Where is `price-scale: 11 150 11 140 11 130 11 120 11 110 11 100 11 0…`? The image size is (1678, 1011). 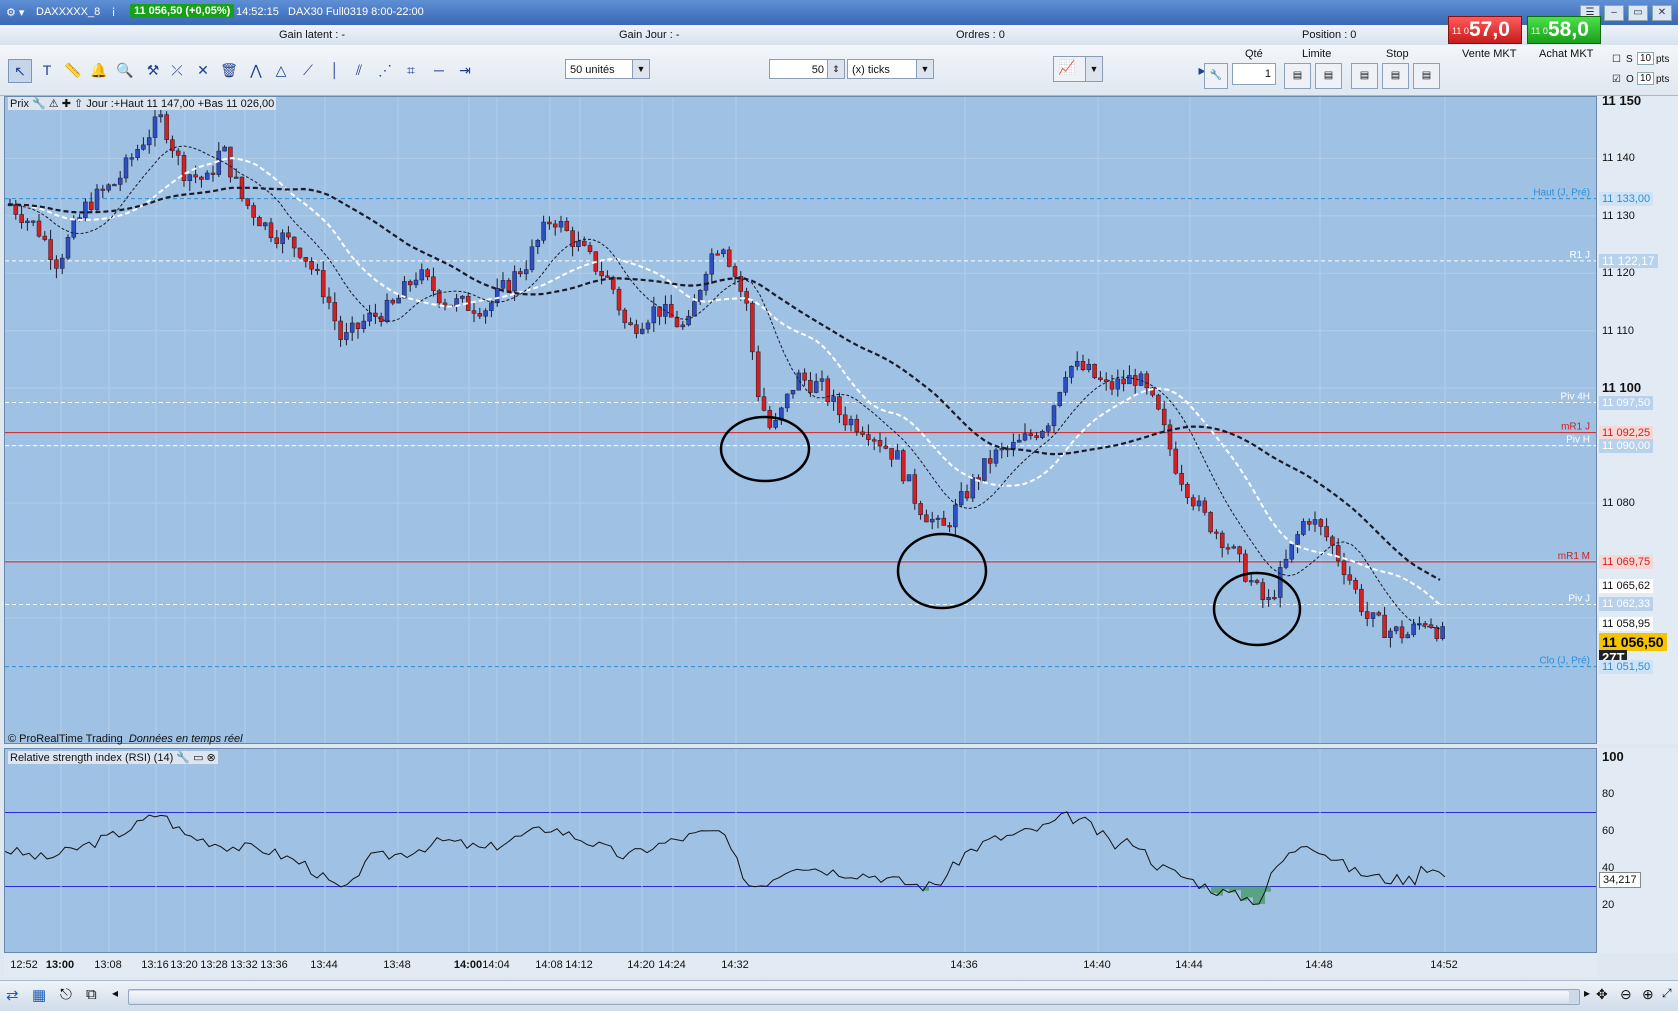 price-scale: 11 150 11 140 11 130 11 120 11 110 11 100 11 0… is located at coordinates (1637, 419).